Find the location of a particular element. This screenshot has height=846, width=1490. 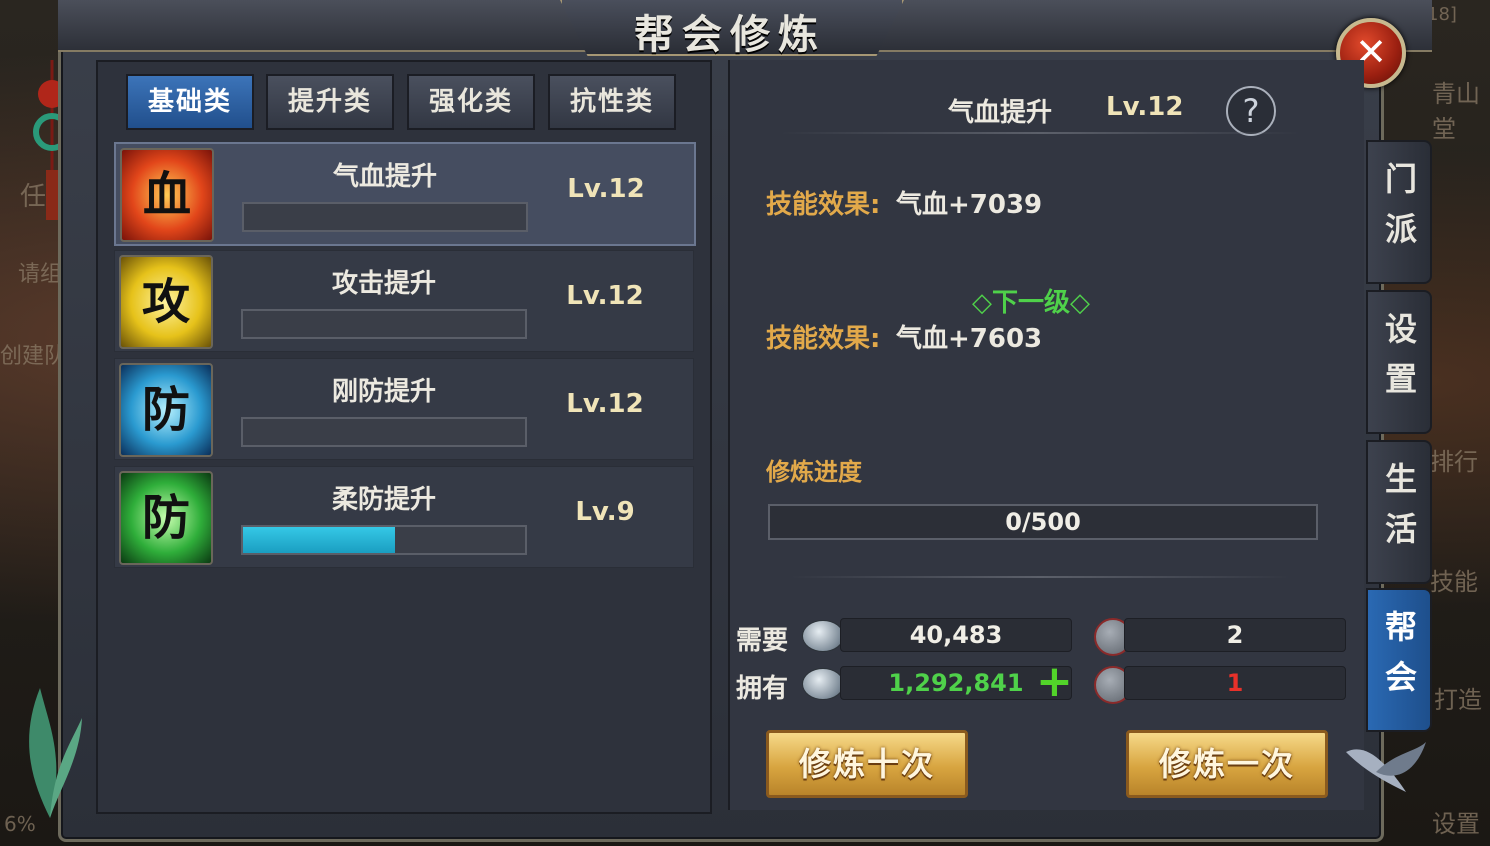

bg-text: 请组 is located at coordinates (40, 274).